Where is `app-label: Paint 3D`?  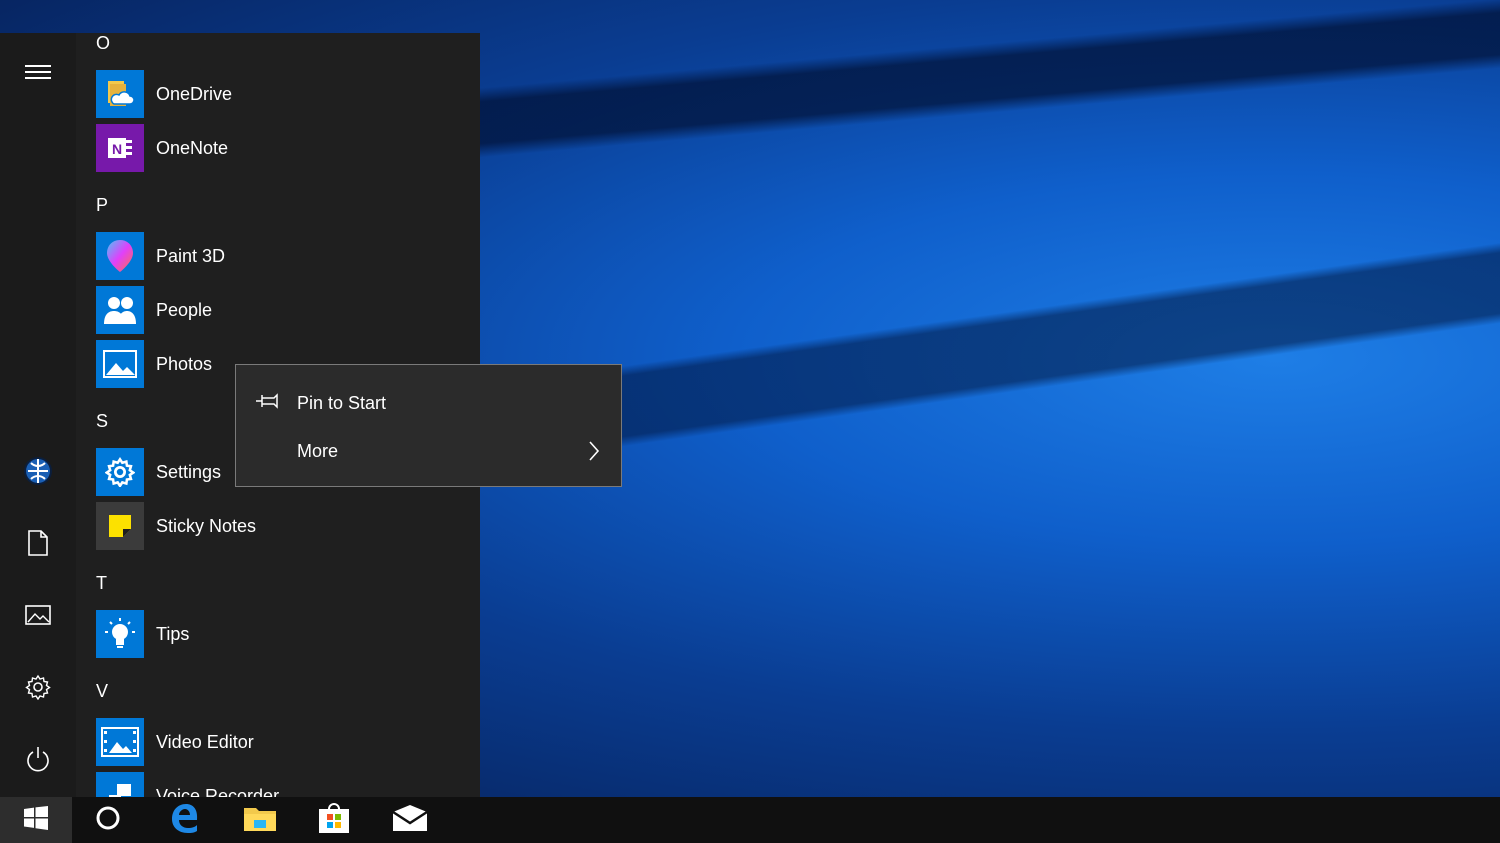 app-label: Paint 3D is located at coordinates (191, 255).